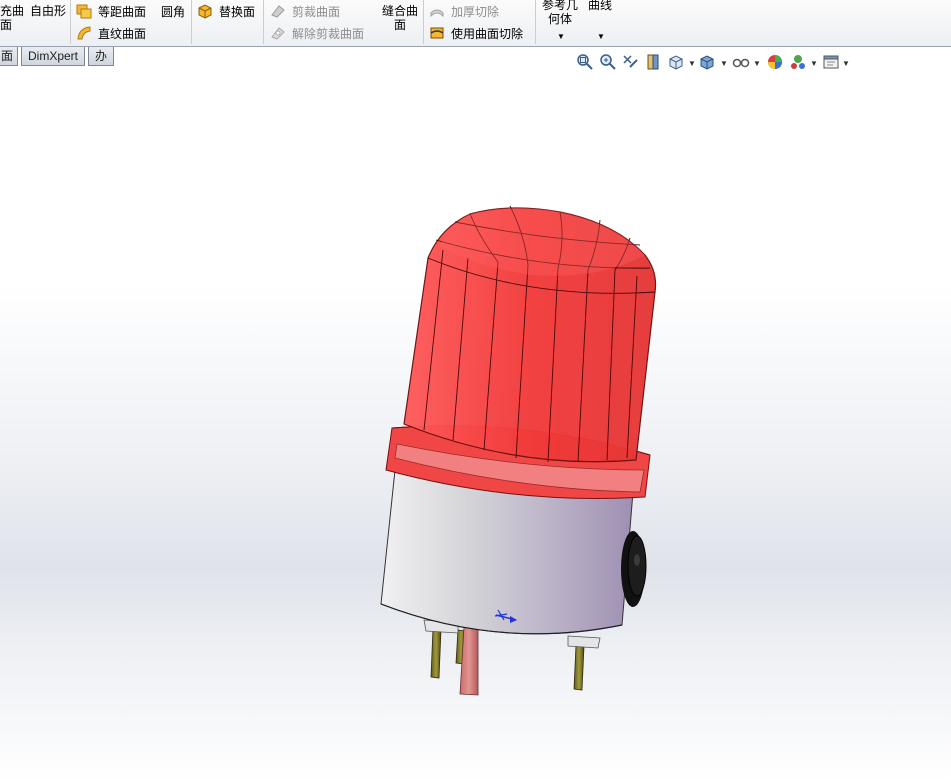 The image size is (951, 782). Describe the element at coordinates (634, 569) in the screenshot. I see `side-knob` at that location.